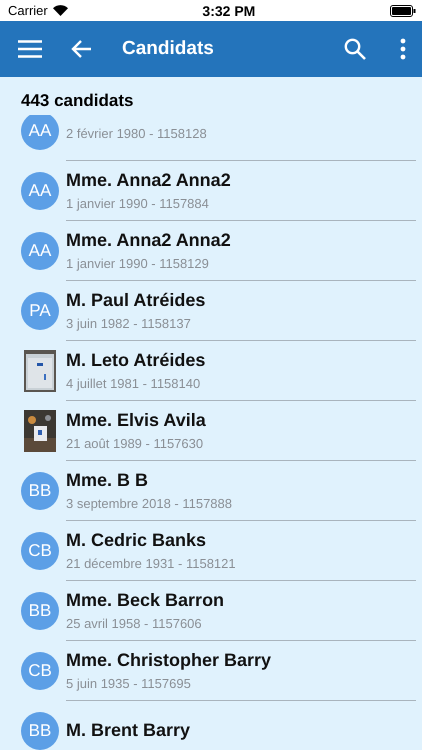  Describe the element at coordinates (134, 623) in the screenshot. I see `candidate-details: 25 avril 1958 - 1157606` at that location.